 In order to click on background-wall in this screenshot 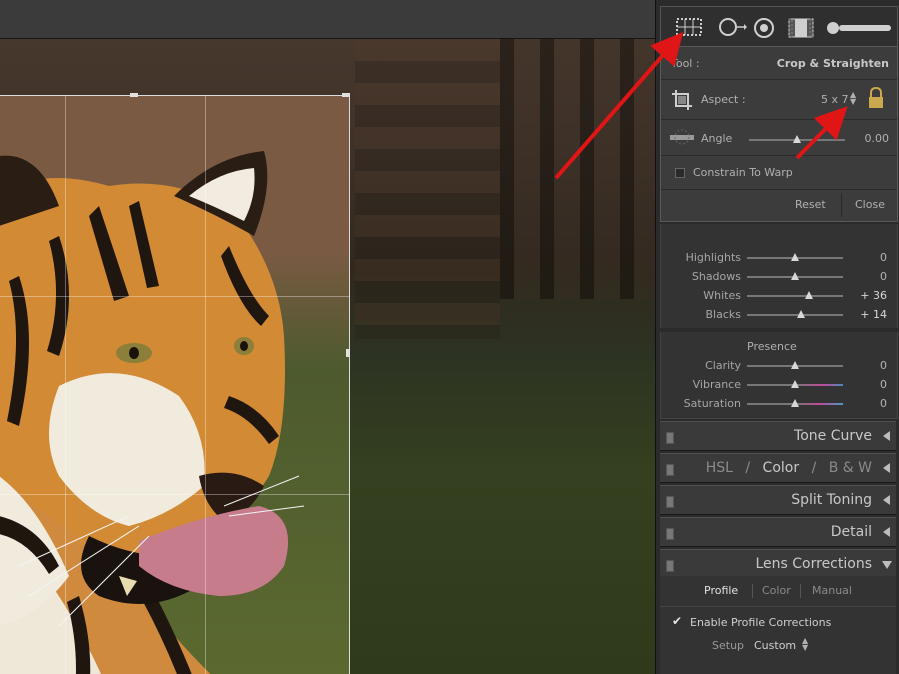, I will do `click(427, 189)`.